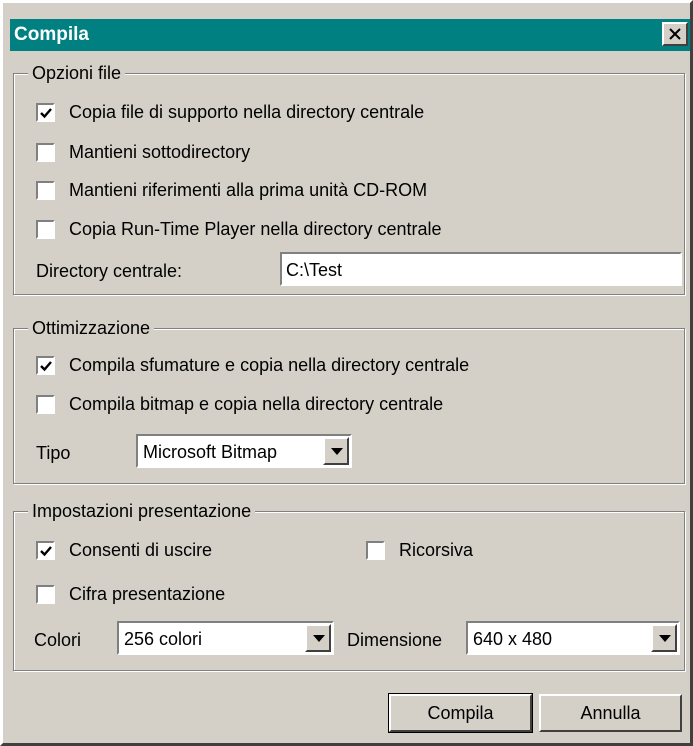 The width and height of the screenshot is (693, 746). What do you see at coordinates (210, 452) in the screenshot?
I see `type-selected-value: Microsoft Bitmap` at bounding box center [210, 452].